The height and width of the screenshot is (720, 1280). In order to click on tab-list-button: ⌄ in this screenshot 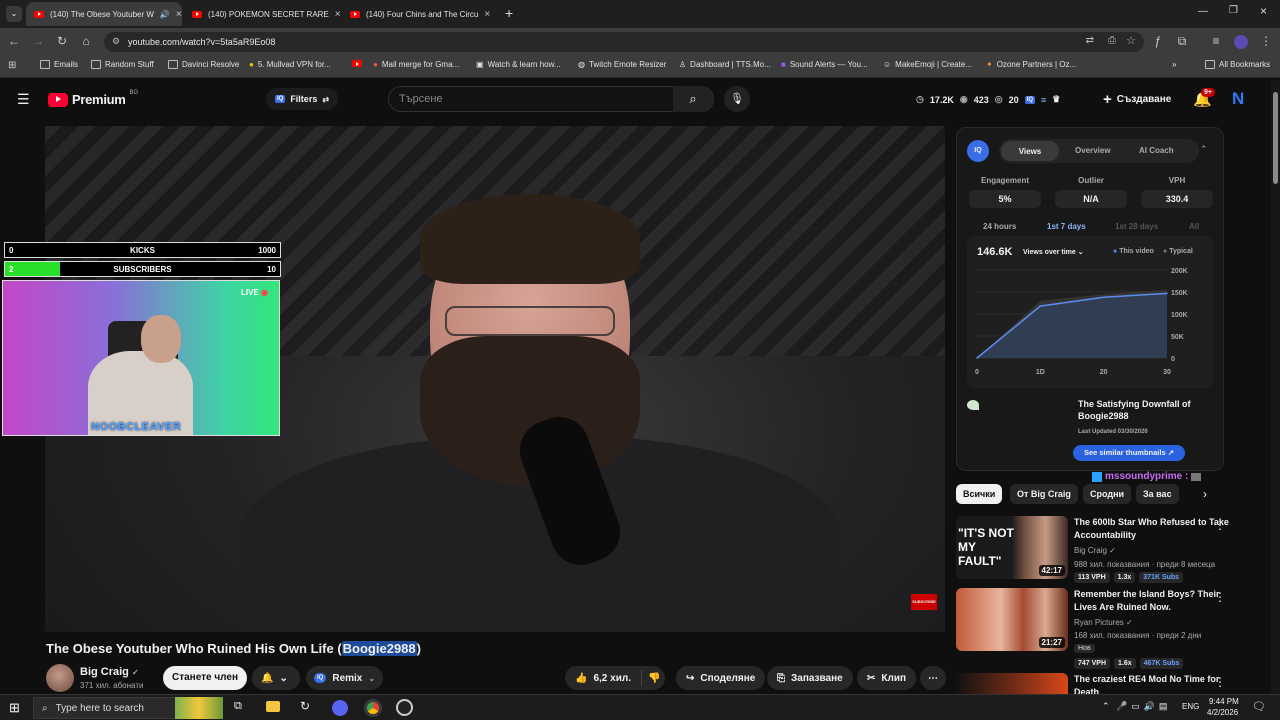, I will do `click(14, 14)`.